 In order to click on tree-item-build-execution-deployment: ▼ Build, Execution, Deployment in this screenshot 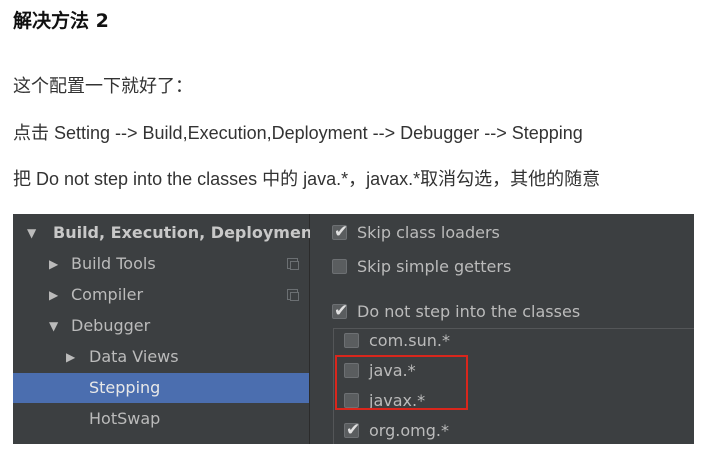, I will do `click(166, 233)`.